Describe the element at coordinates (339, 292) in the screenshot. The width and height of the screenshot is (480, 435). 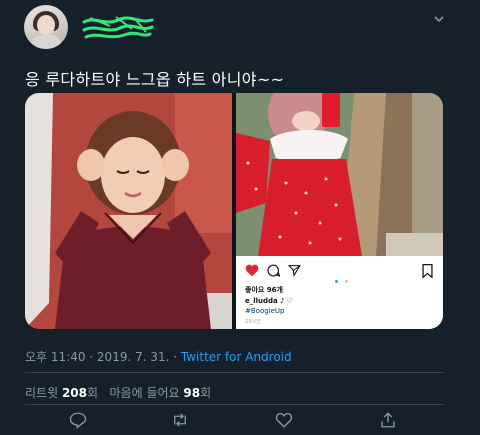
I see `instagram-action-bar: 좋아요 96개 e_lludda ♪ ♡ #BoogieUp 23시간` at that location.